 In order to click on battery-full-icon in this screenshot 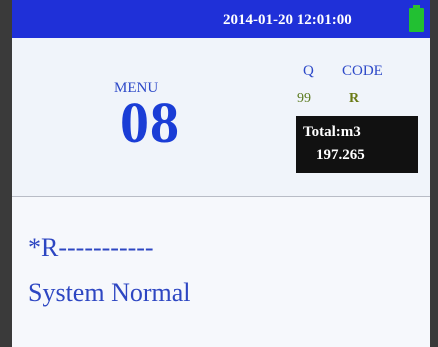, I will do `click(416, 18)`.